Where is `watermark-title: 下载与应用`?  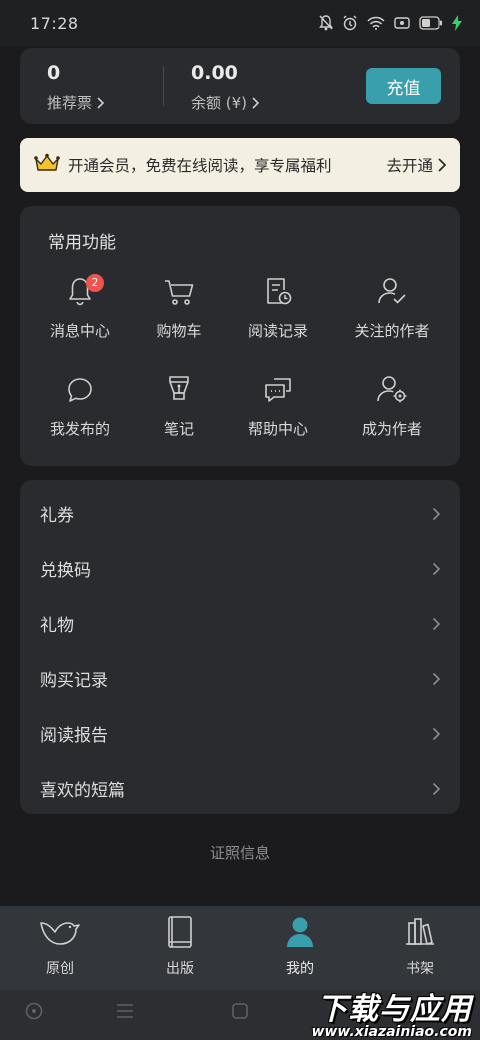
watermark-title: 下载与应用 is located at coordinates (394, 1009).